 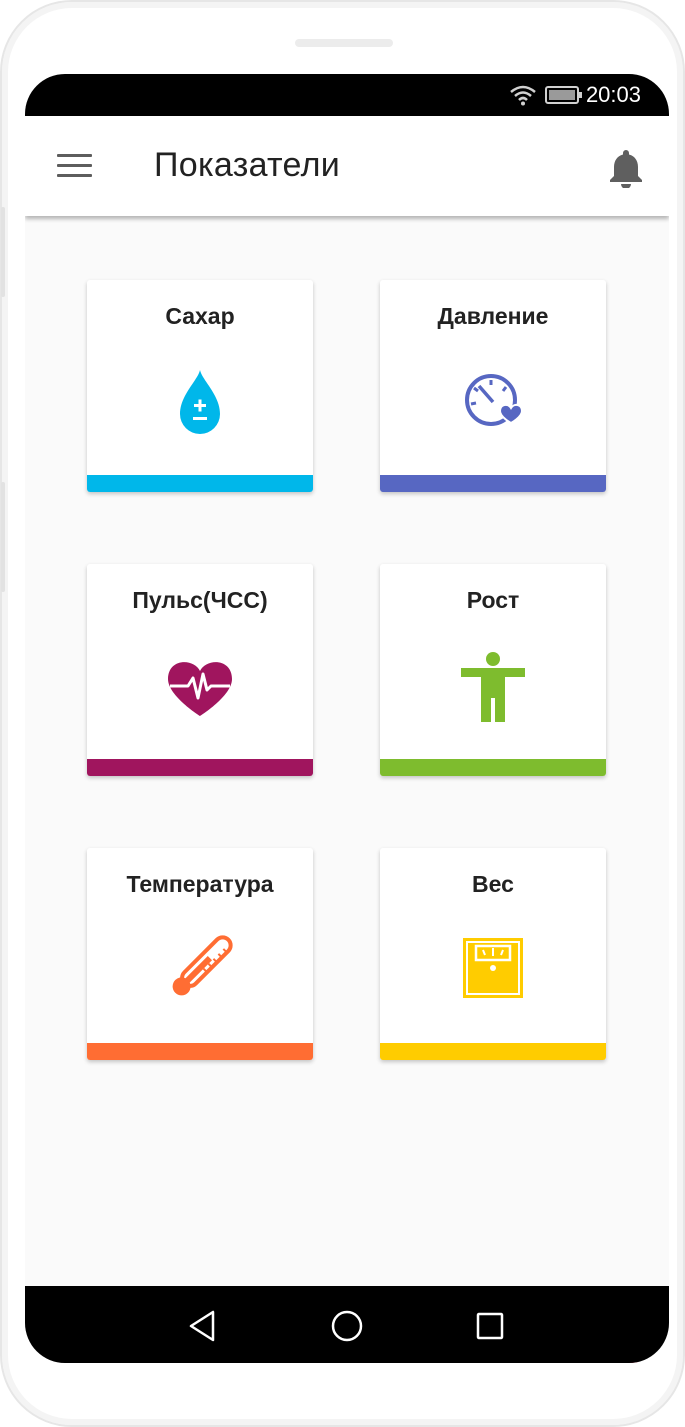 What do you see at coordinates (626, 168) in the screenshot?
I see `bell-icon` at bounding box center [626, 168].